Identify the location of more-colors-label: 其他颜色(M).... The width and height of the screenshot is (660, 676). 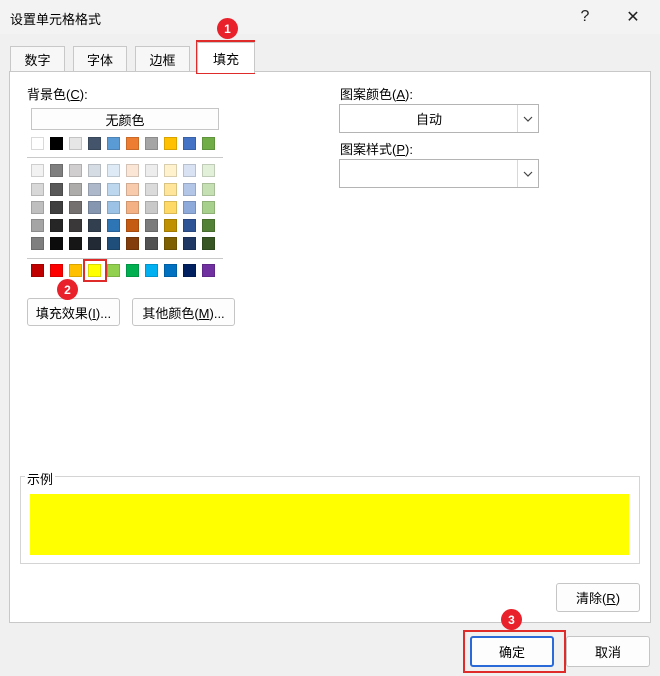
(183, 313).